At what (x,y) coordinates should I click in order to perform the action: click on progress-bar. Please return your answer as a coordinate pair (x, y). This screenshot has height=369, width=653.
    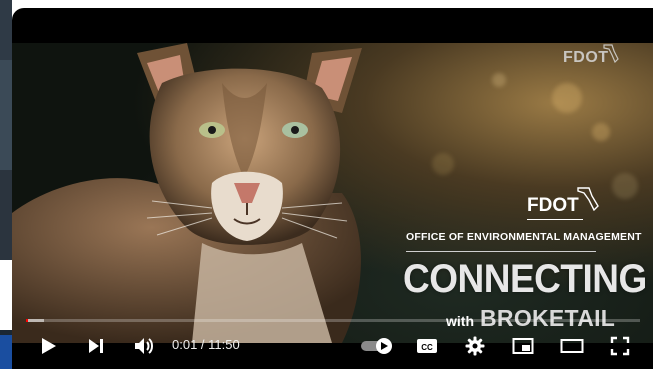
    Looking at the image, I should click on (333, 320).